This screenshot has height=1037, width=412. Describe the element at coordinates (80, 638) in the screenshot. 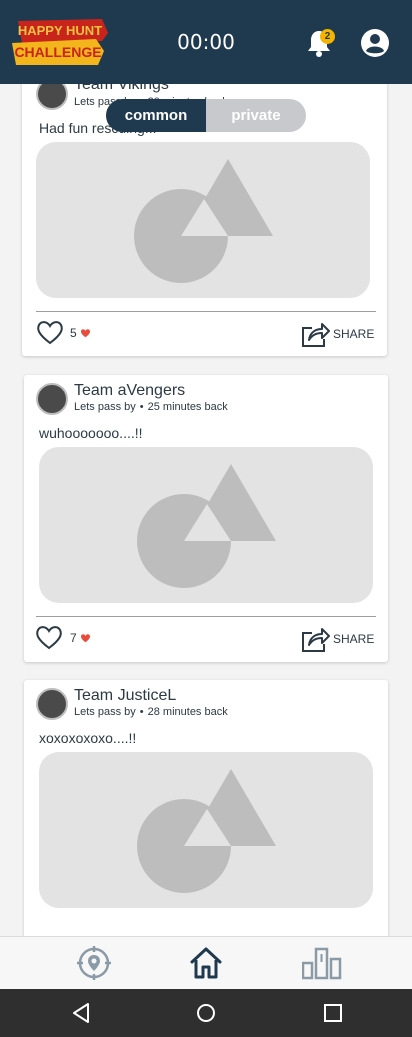

I see `like-count: 7` at that location.